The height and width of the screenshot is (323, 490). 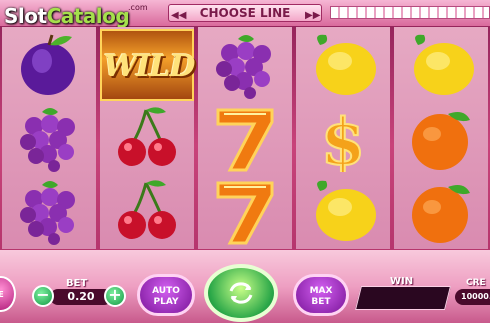 What do you see at coordinates (88, 16) in the screenshot?
I see `logo-accent-text: Catalog` at bounding box center [88, 16].